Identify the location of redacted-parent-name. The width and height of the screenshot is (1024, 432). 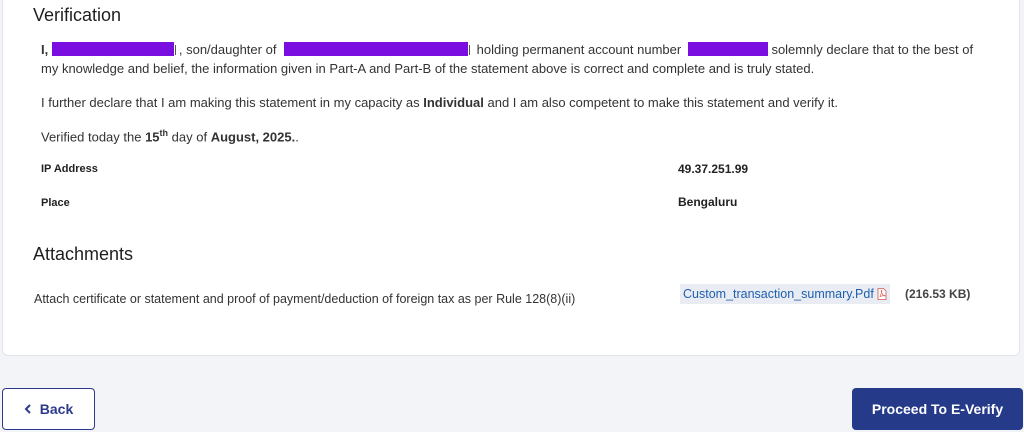
(376, 49).